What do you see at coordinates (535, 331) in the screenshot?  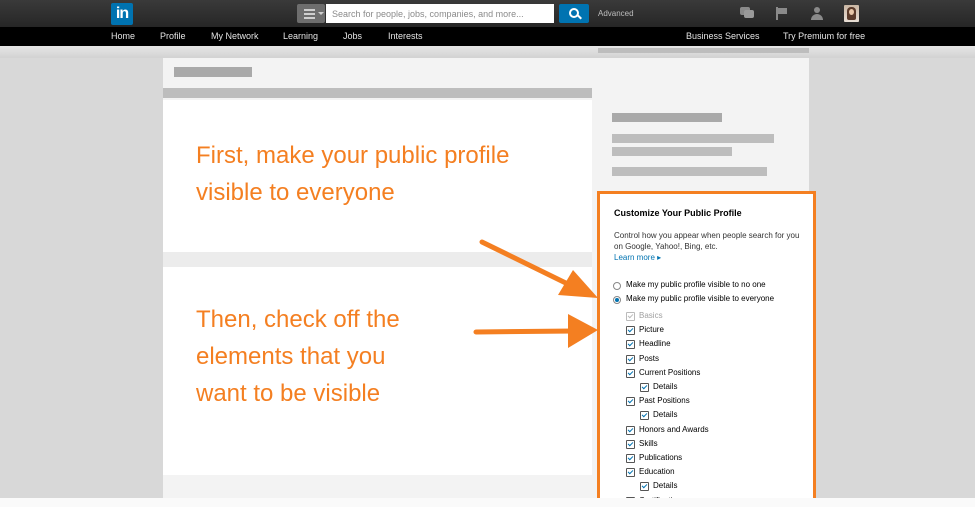 I see `arrow-to-checkboxes` at bounding box center [535, 331].